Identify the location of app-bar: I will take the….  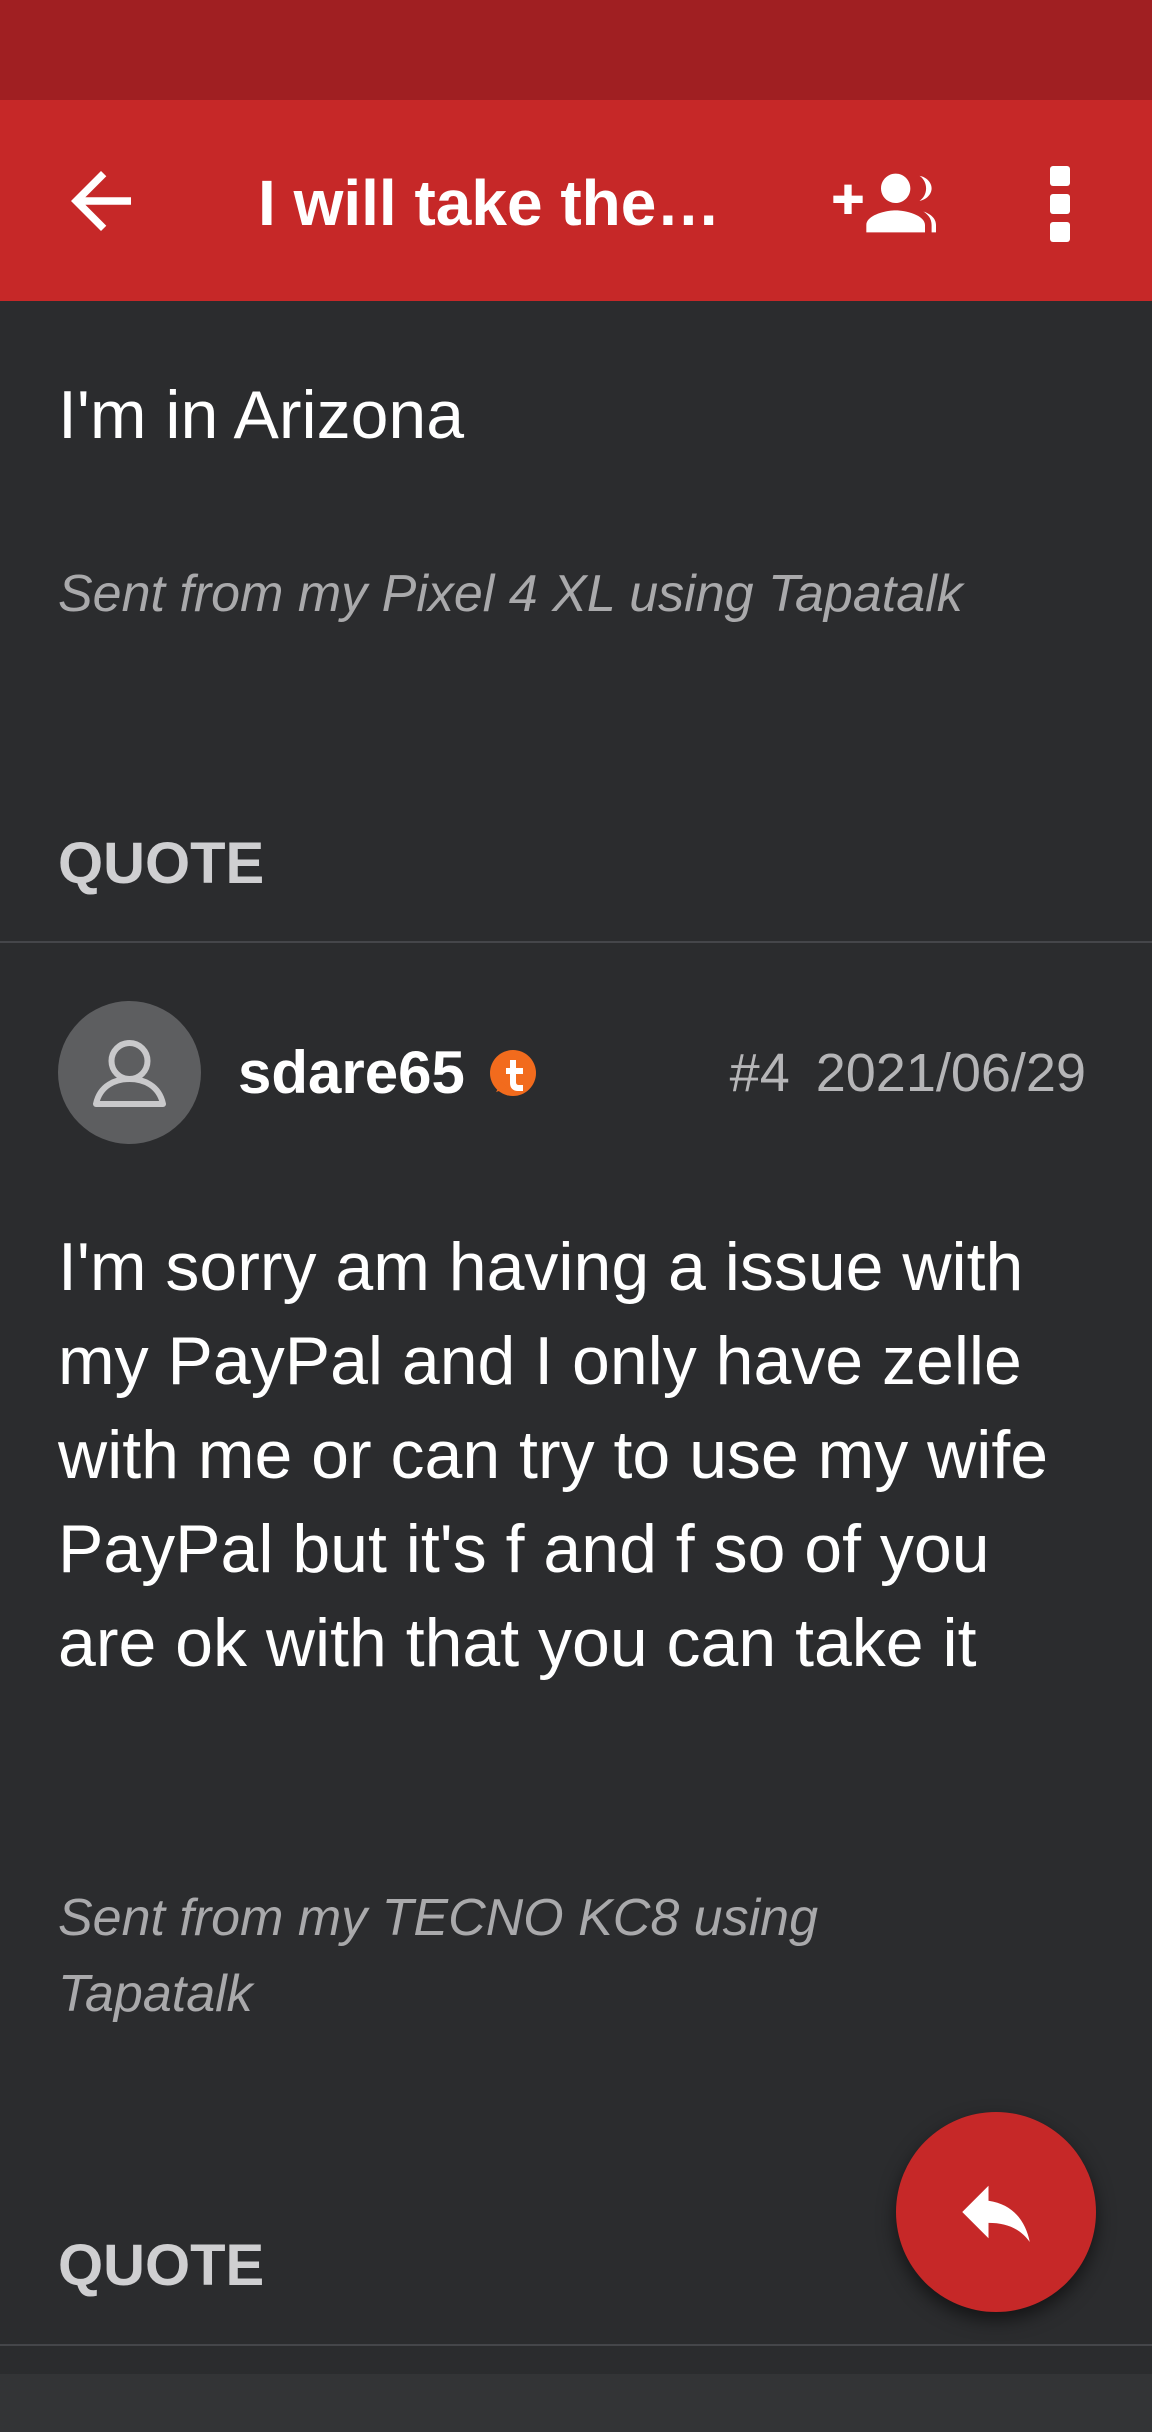
(576, 200).